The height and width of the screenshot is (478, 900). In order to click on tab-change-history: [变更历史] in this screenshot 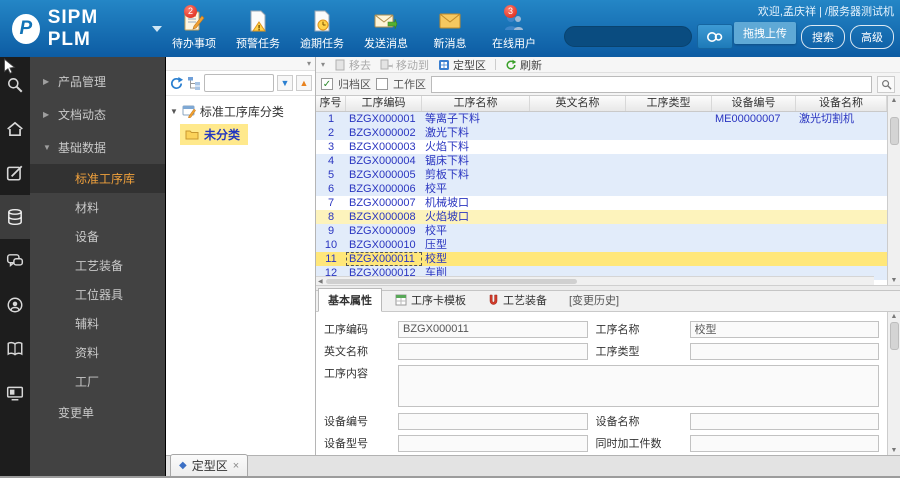, I will do `click(594, 300)`.